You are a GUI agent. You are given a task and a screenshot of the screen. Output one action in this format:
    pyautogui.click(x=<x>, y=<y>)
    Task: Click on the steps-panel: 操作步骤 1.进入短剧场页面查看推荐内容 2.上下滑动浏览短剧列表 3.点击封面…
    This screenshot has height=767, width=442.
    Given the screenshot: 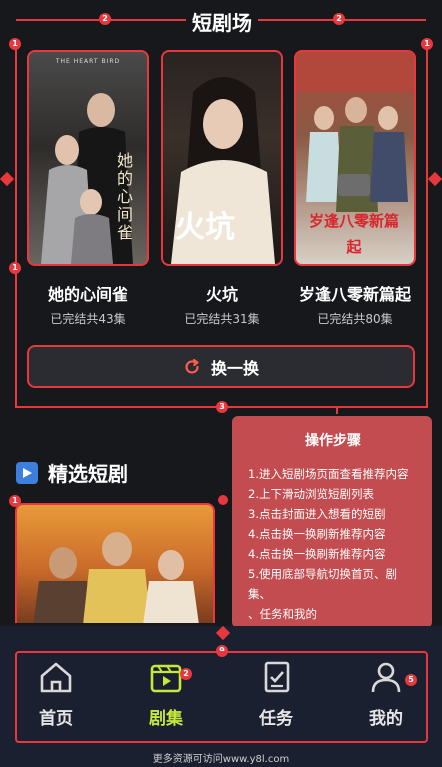 What is the action you would take?
    pyautogui.click(x=332, y=522)
    